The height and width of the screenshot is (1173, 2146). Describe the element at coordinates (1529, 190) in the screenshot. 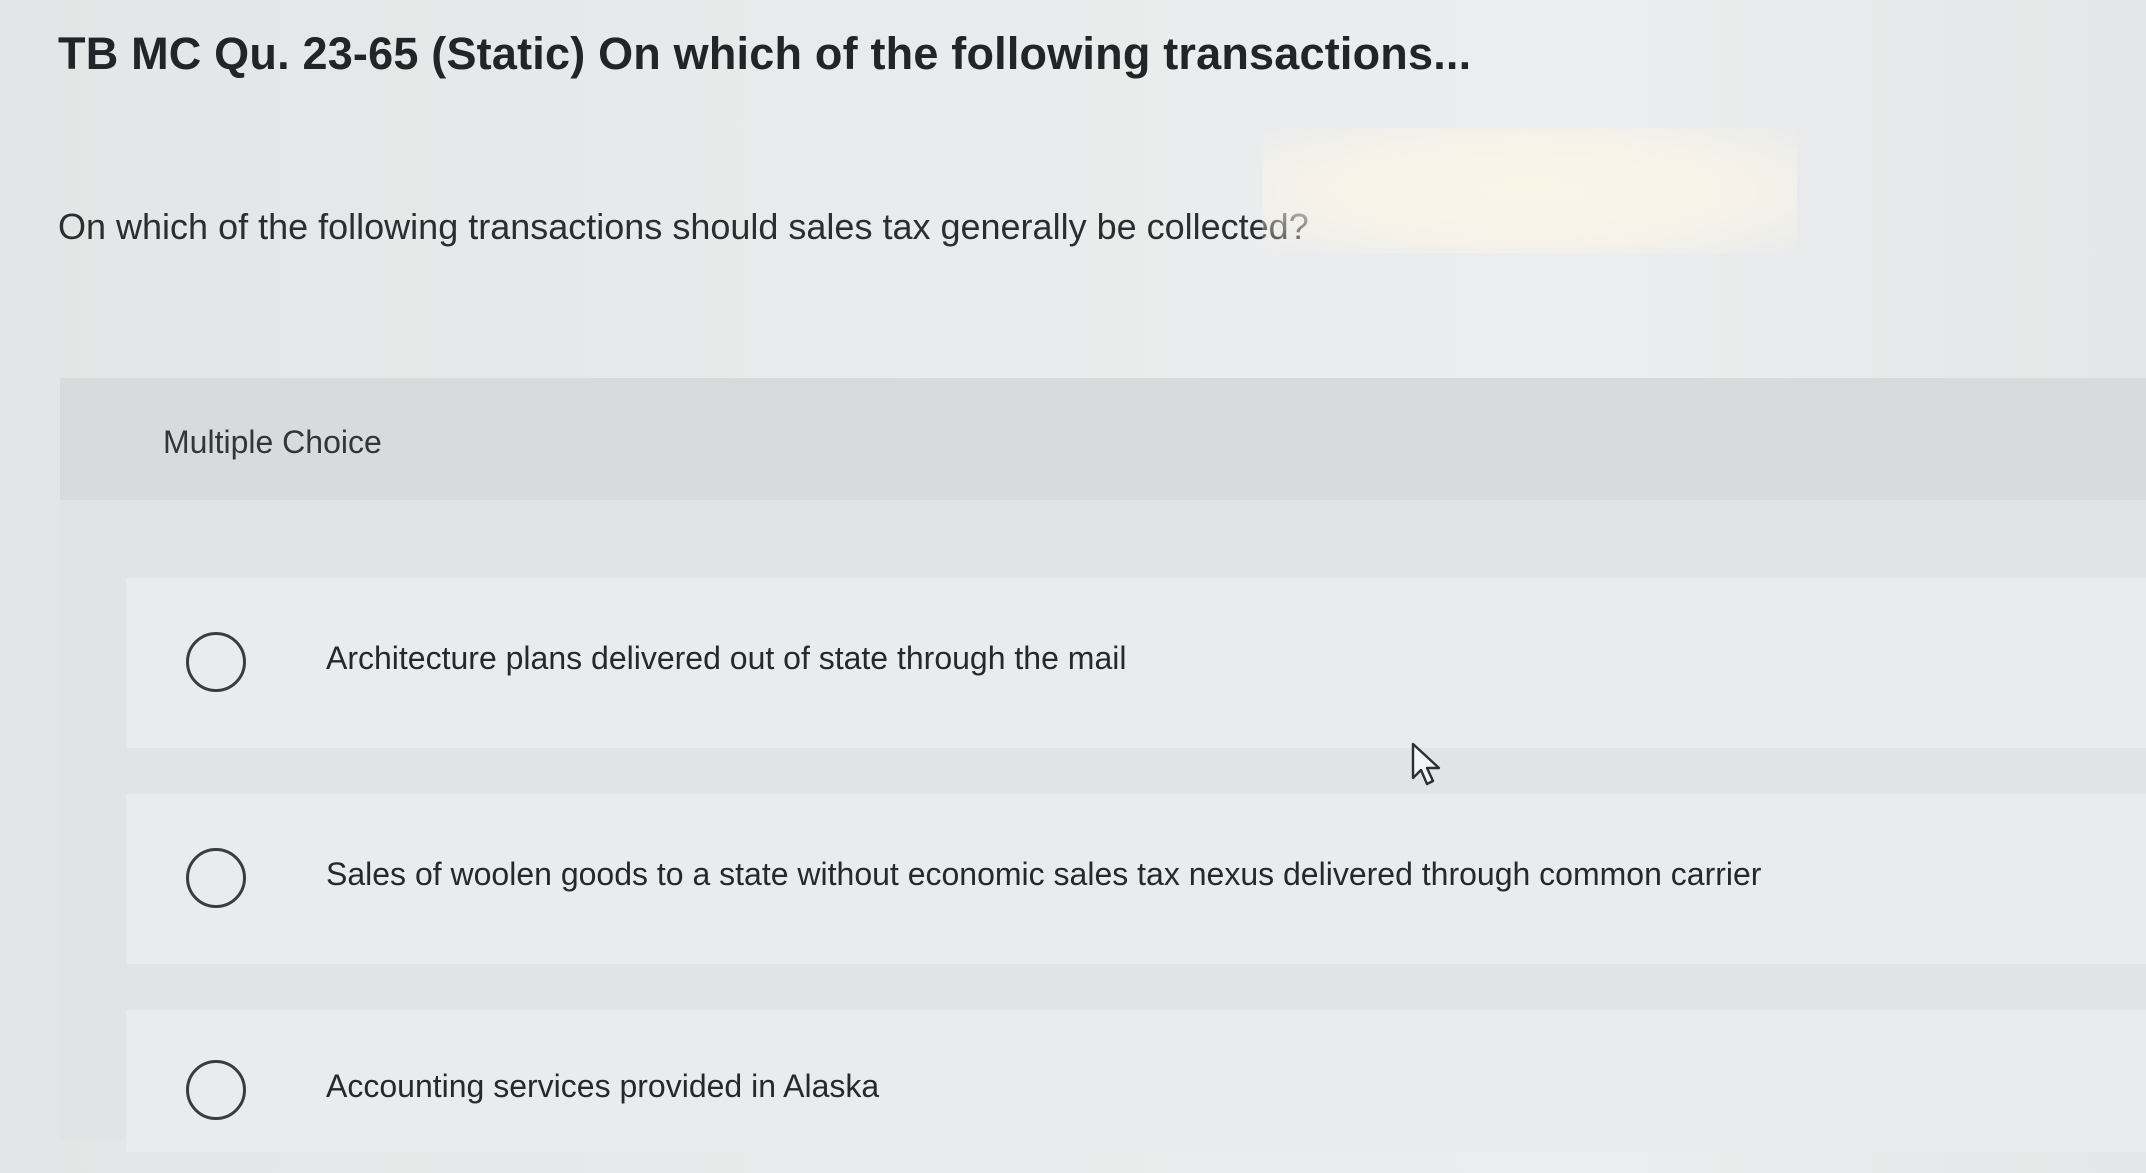

I see `screen-glare` at that location.